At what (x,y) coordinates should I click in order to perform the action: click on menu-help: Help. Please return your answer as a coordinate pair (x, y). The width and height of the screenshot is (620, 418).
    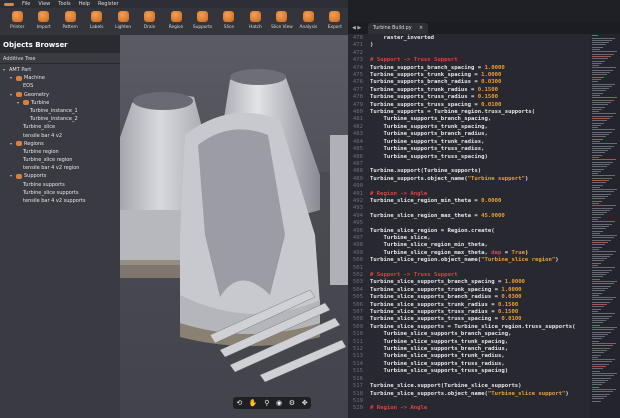
    Looking at the image, I should click on (84, 4).